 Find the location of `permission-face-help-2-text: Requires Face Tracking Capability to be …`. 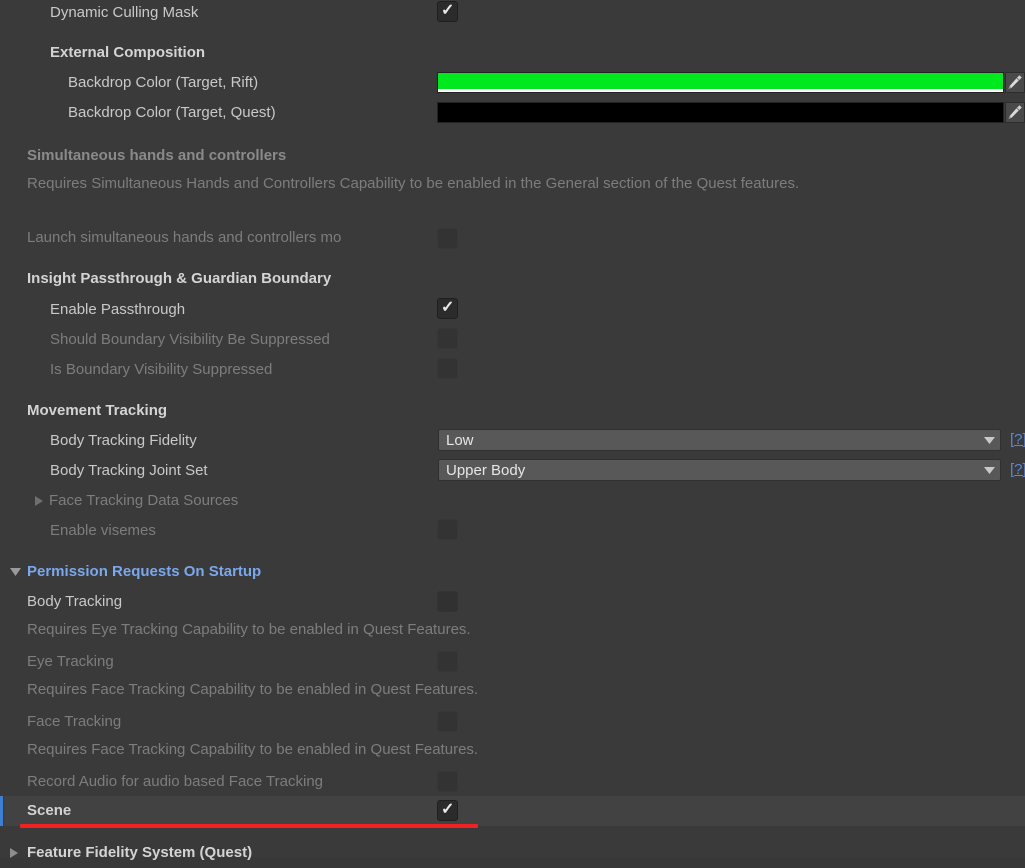

permission-face-help-2-text: Requires Face Tracking Capability to be … is located at coordinates (253, 749).